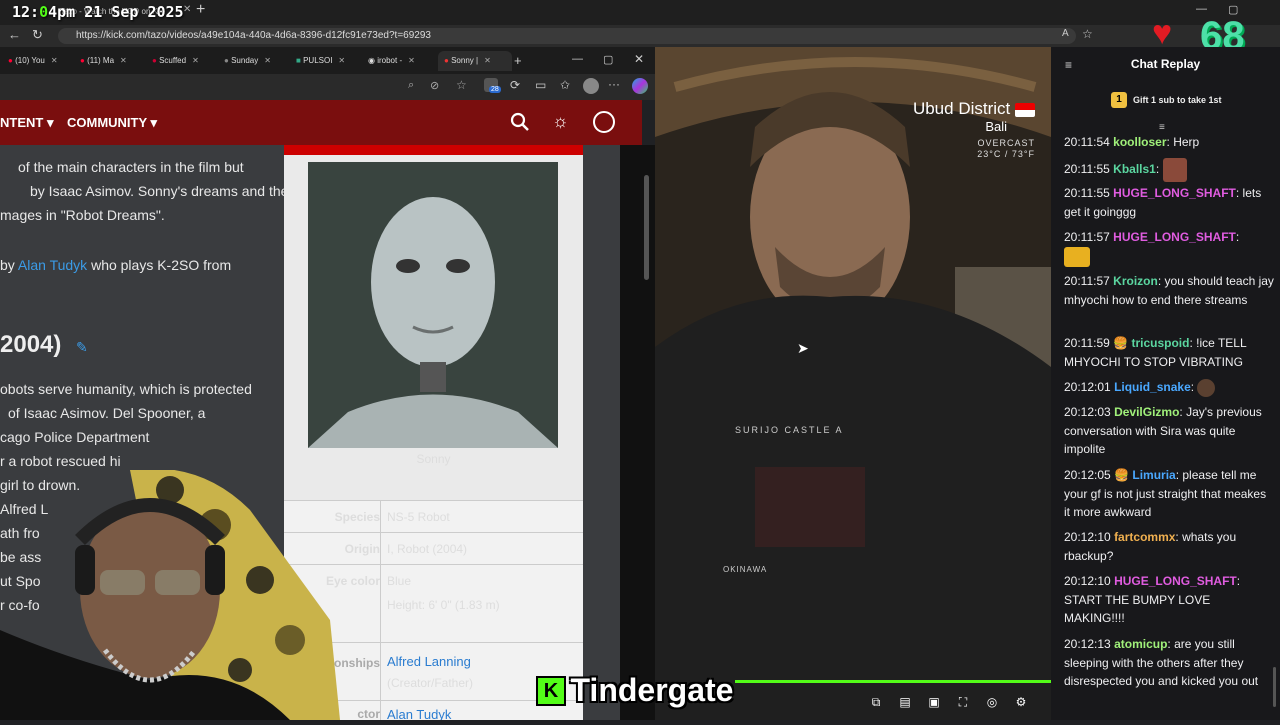 This screenshot has width=1280, height=725. What do you see at coordinates (411, 85) in the screenshot?
I see `zoom-icon: ⌕` at bounding box center [411, 85].